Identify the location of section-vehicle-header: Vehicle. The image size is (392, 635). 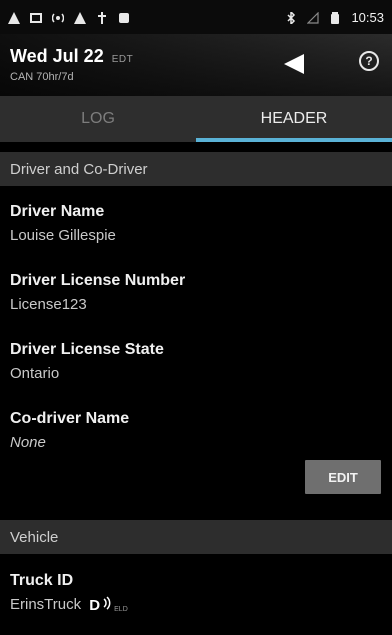
(196, 537).